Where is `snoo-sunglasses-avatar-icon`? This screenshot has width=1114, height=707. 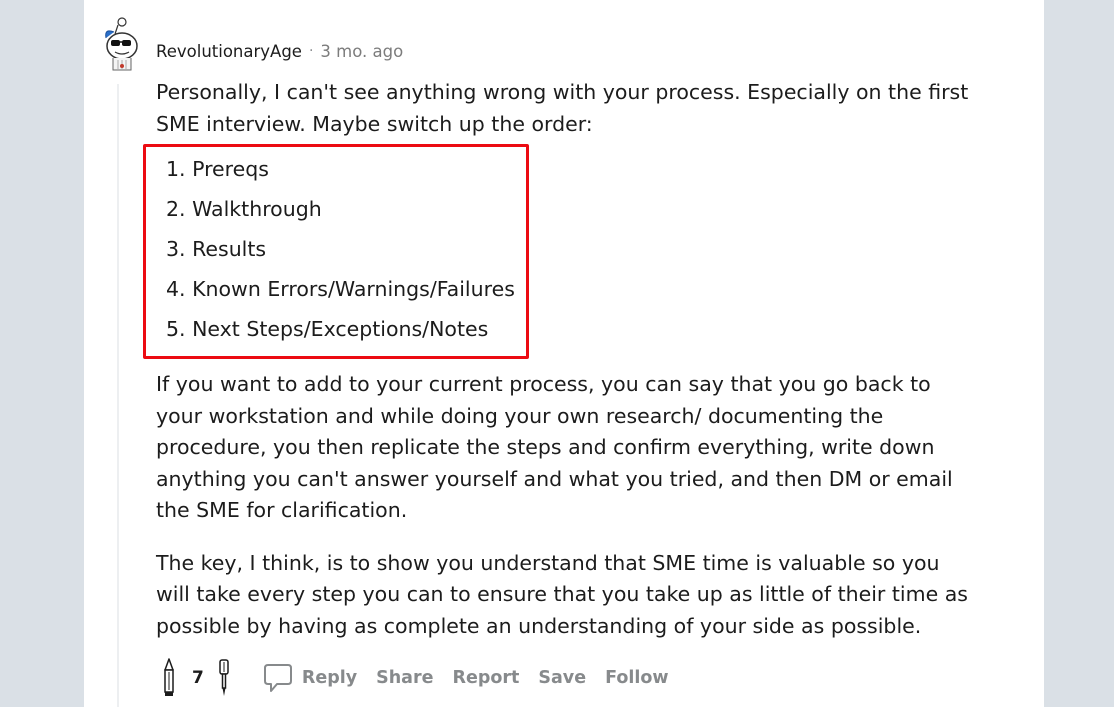 snoo-sunglasses-avatar-icon is located at coordinates (120, 45).